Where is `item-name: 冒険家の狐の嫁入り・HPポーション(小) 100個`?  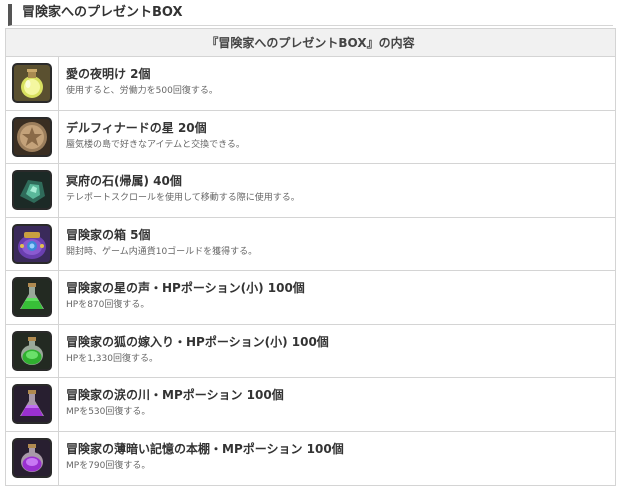
item-name: 冒険家の狐の嫁入り・HPポーション(小) 100個 is located at coordinates (197, 341).